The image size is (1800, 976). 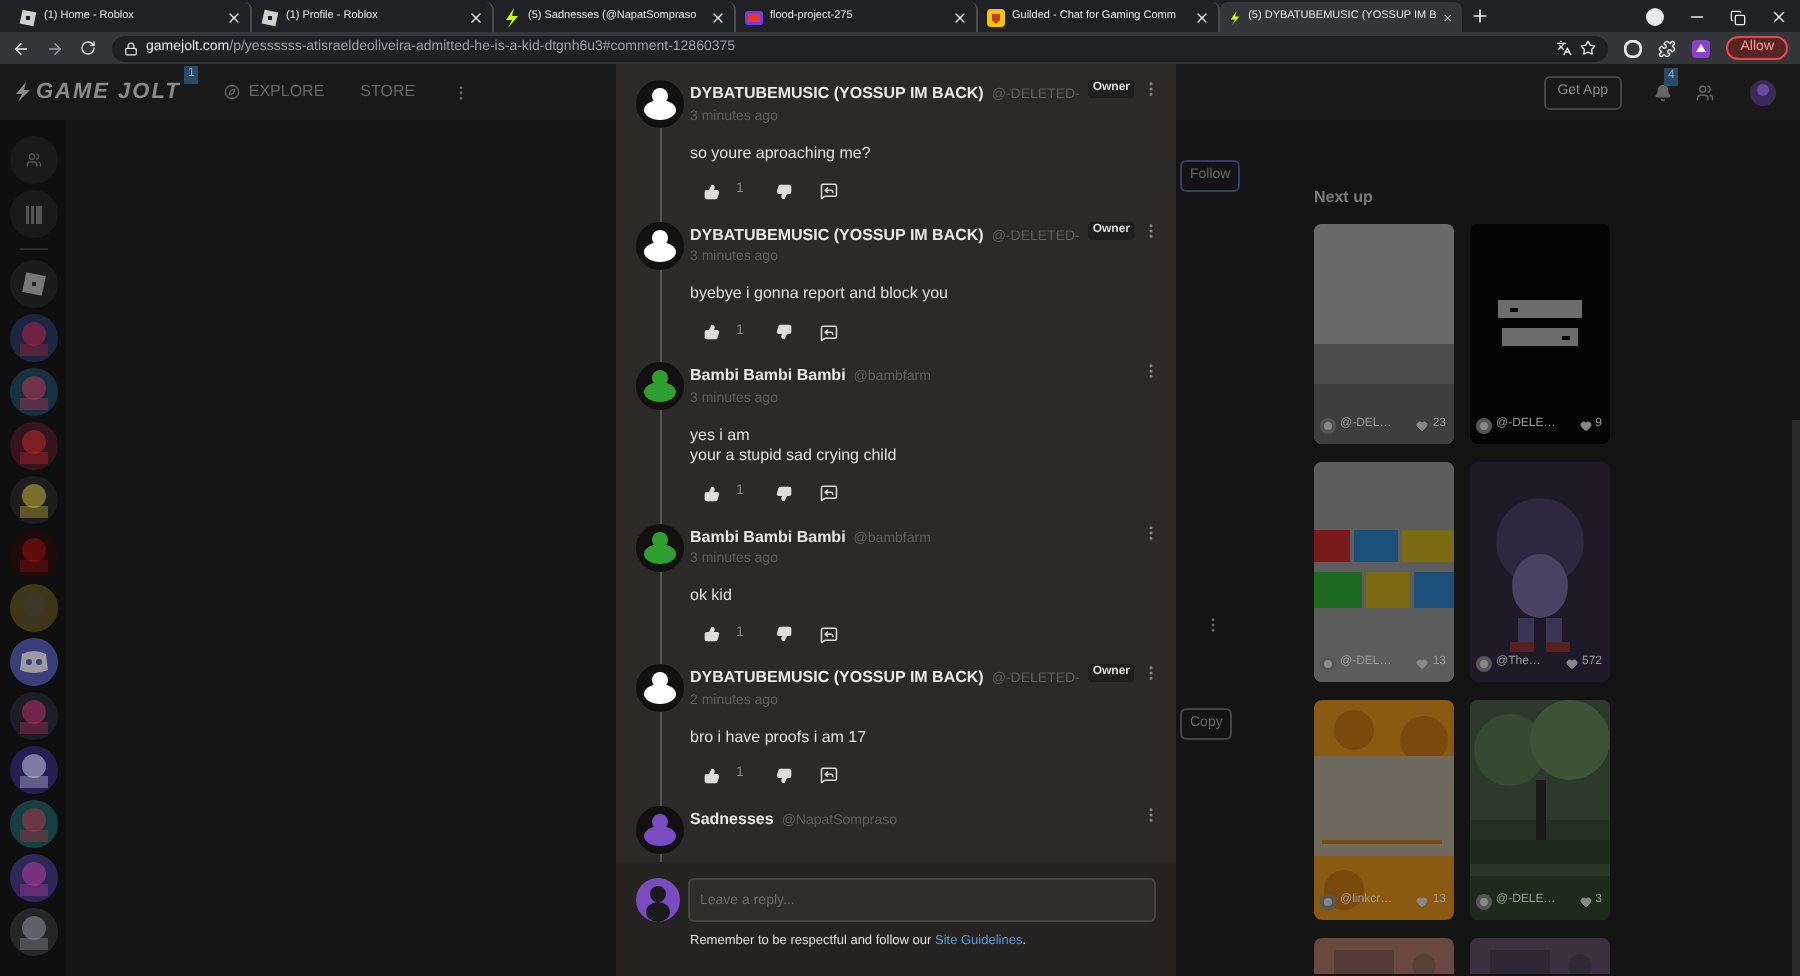 I want to click on site-logo: GAME JOLT, so click(x=108, y=92).